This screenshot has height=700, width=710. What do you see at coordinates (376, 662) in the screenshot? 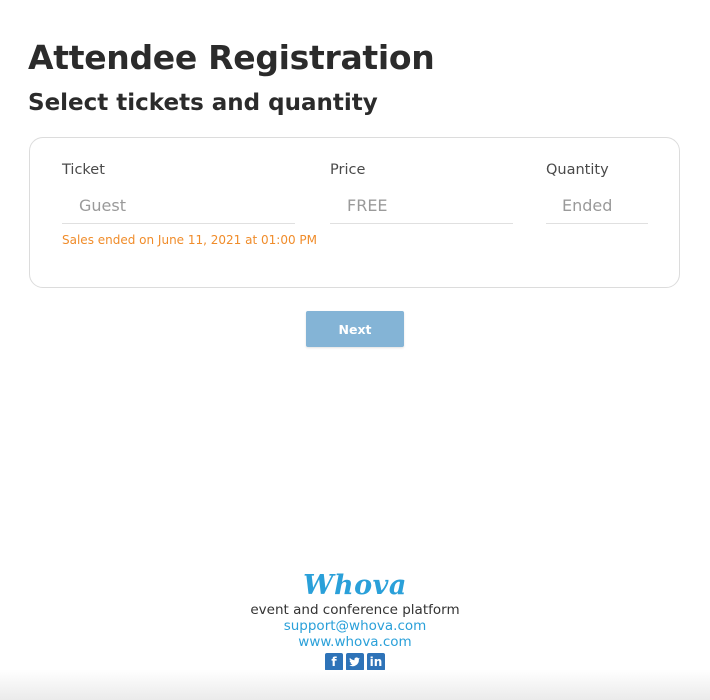
I see `linkedin-icon: in` at bounding box center [376, 662].